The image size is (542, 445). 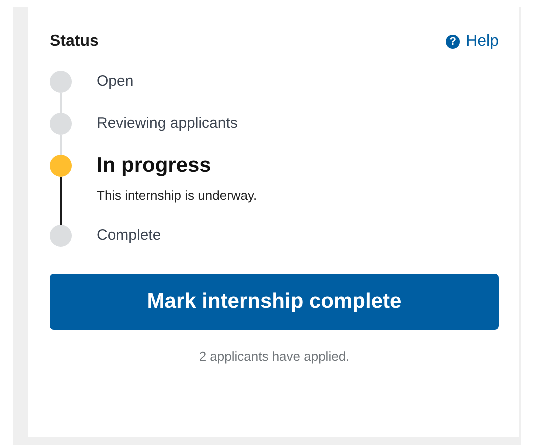 I want to click on help-icon: ?, so click(x=453, y=42).